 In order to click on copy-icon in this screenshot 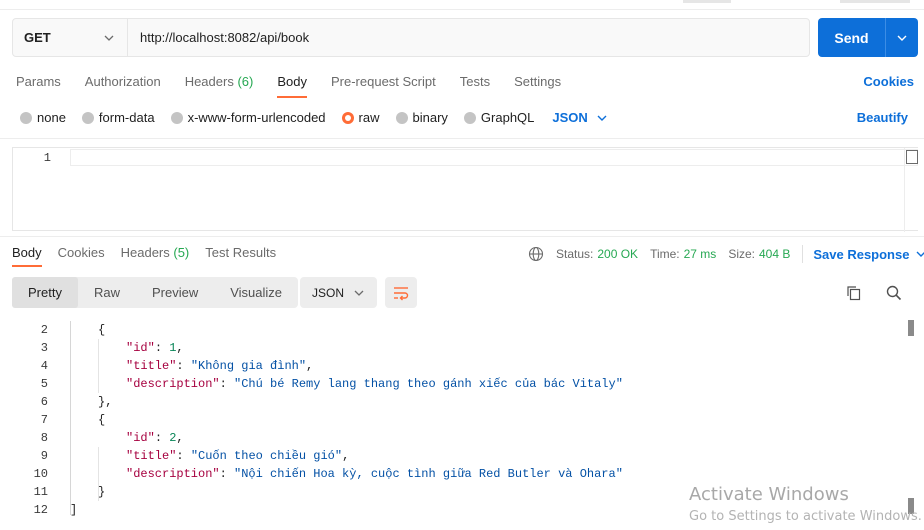, I will do `click(854, 293)`.